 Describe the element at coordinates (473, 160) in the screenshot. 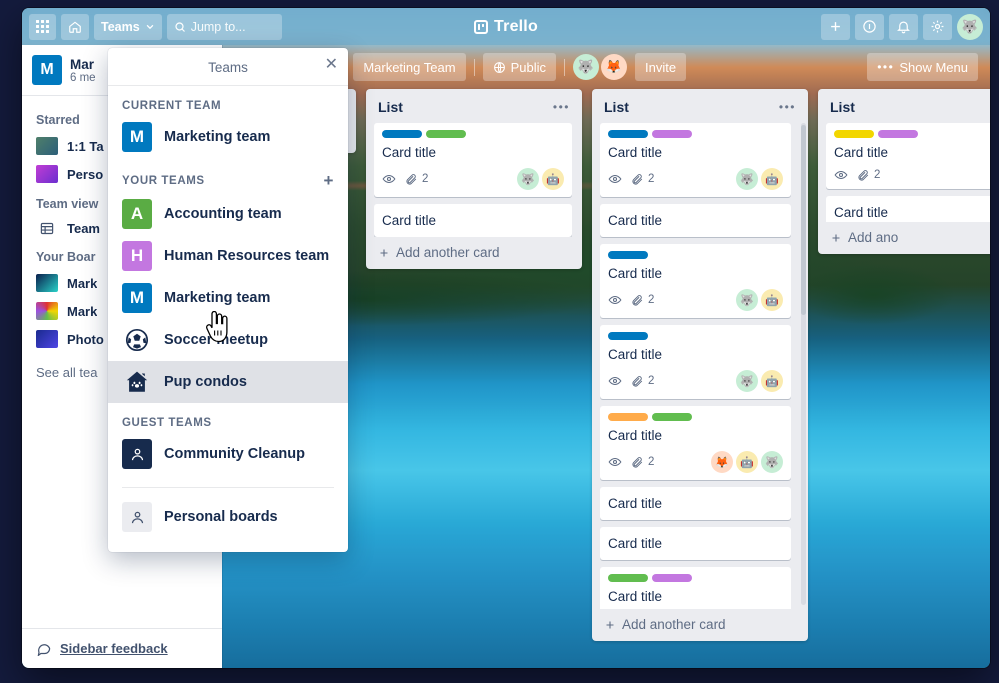

I see `card: Card title 2 🐺 🤖` at that location.